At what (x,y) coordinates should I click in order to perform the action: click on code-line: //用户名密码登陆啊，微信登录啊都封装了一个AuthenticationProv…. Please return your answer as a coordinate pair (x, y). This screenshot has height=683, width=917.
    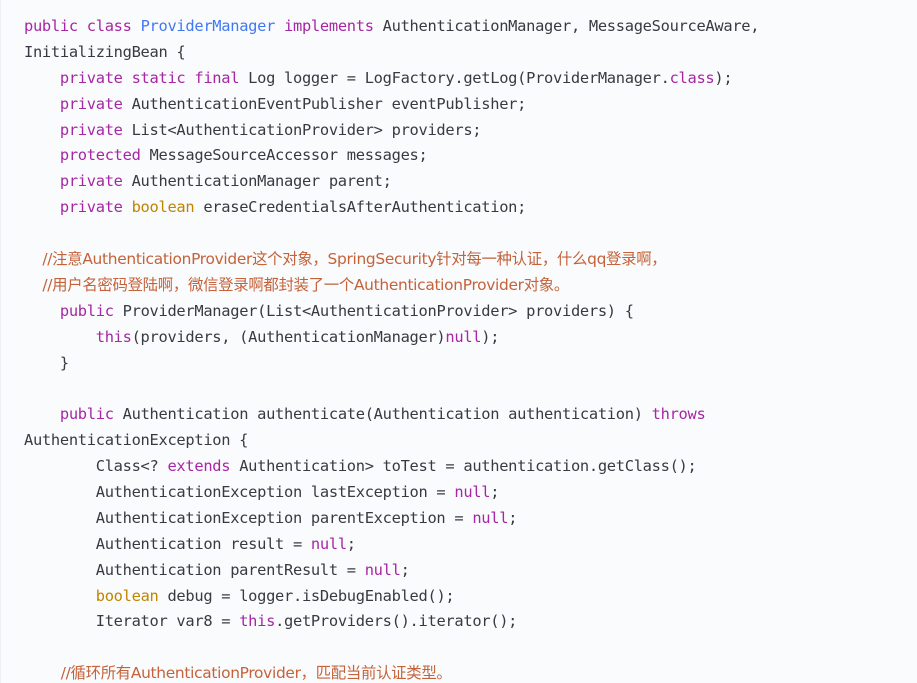
    Looking at the image, I should click on (391, 286).